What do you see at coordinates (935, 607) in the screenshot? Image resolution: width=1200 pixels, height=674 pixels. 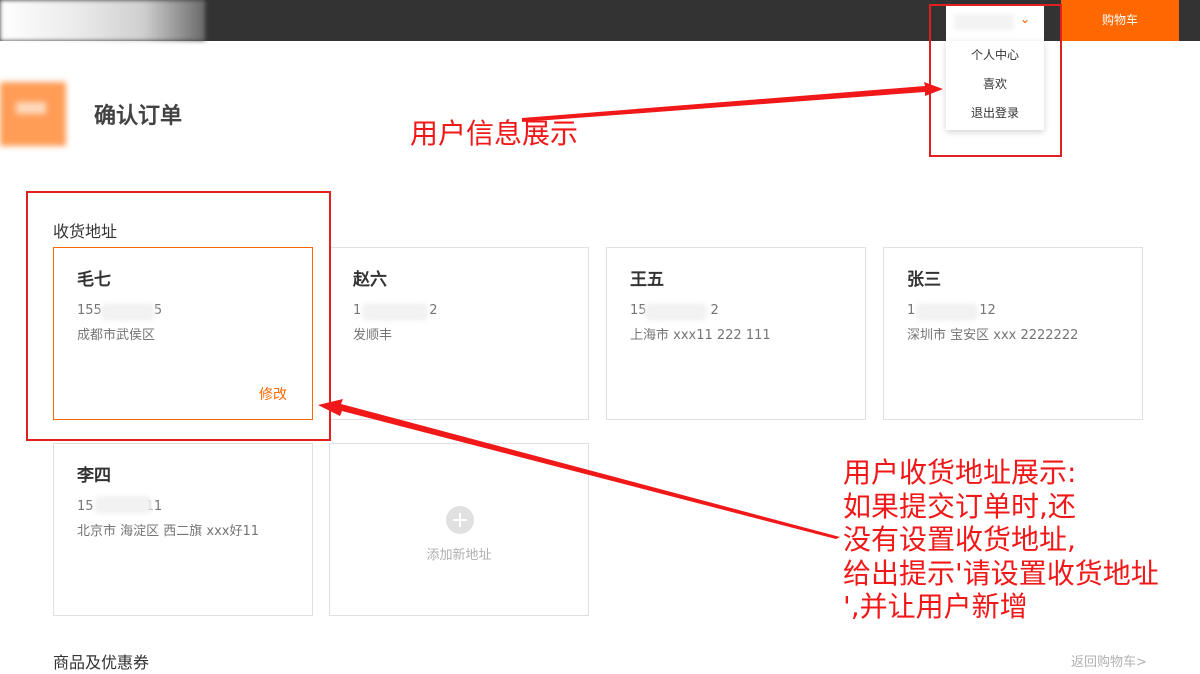 I see `annotation-line: ',并让用户新增` at bounding box center [935, 607].